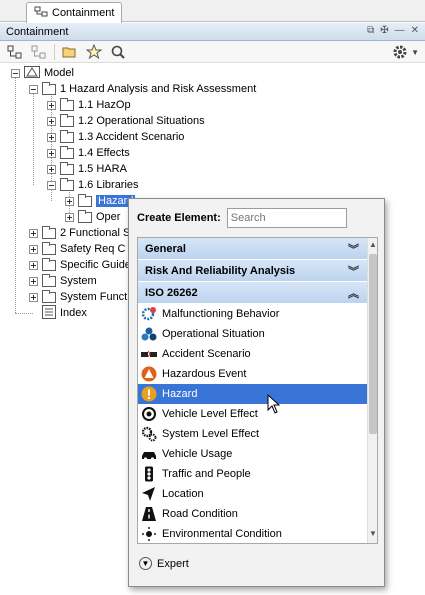 Image resolution: width=425 pixels, height=595 pixels. I want to click on pin-icon: ✠, so click(384, 30).